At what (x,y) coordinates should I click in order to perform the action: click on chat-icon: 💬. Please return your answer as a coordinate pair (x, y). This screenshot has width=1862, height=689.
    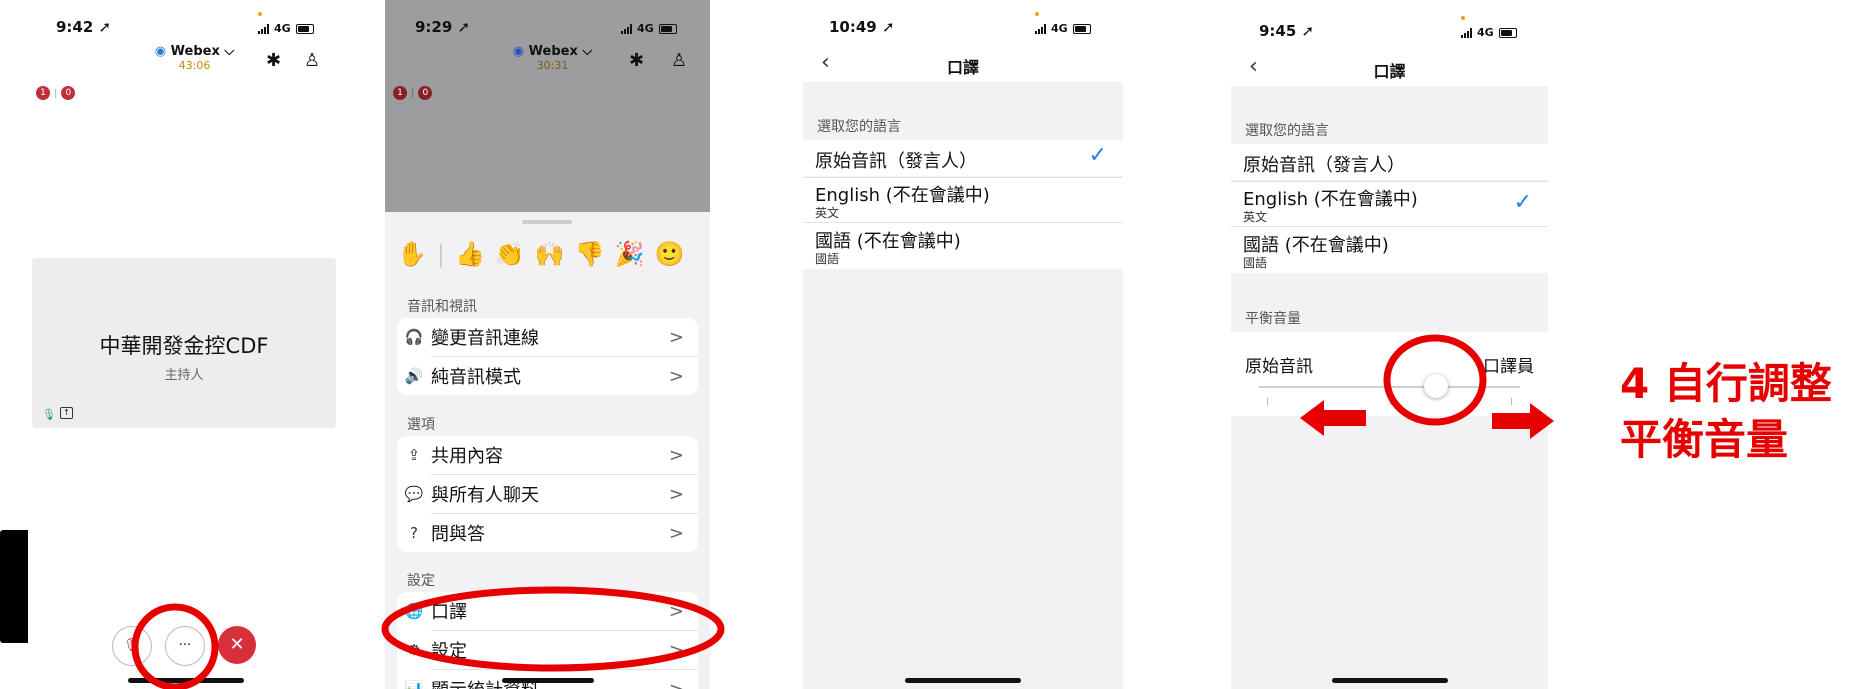
    Looking at the image, I should click on (414, 494).